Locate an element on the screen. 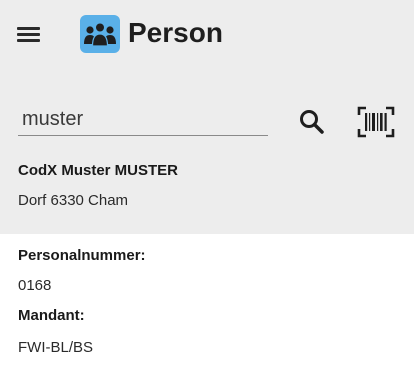  page-title: Person is located at coordinates (175, 32).